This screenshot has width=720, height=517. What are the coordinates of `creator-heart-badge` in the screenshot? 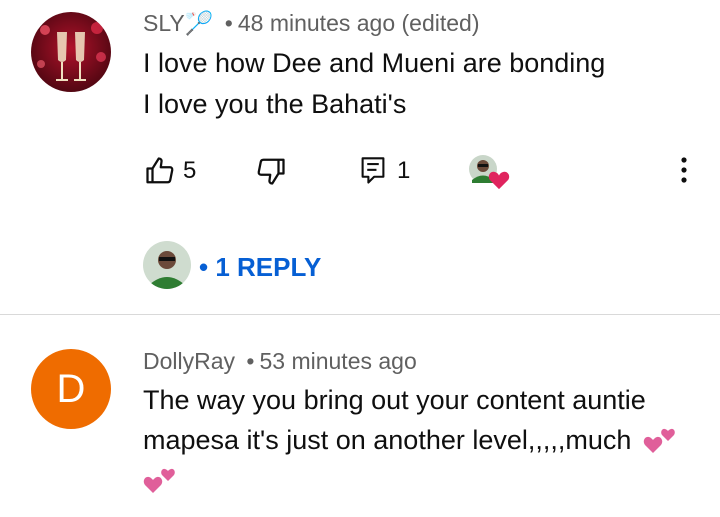 It's located at (490, 172).